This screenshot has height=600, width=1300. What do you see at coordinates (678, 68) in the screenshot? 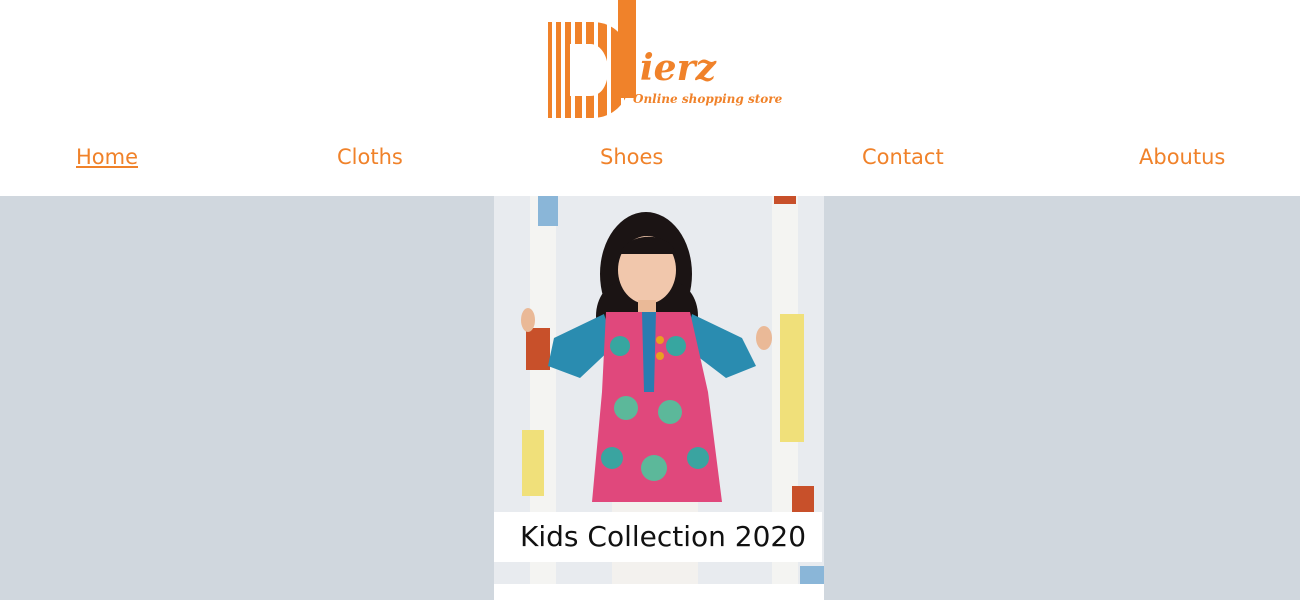
I see `brand-name: ierz` at bounding box center [678, 68].